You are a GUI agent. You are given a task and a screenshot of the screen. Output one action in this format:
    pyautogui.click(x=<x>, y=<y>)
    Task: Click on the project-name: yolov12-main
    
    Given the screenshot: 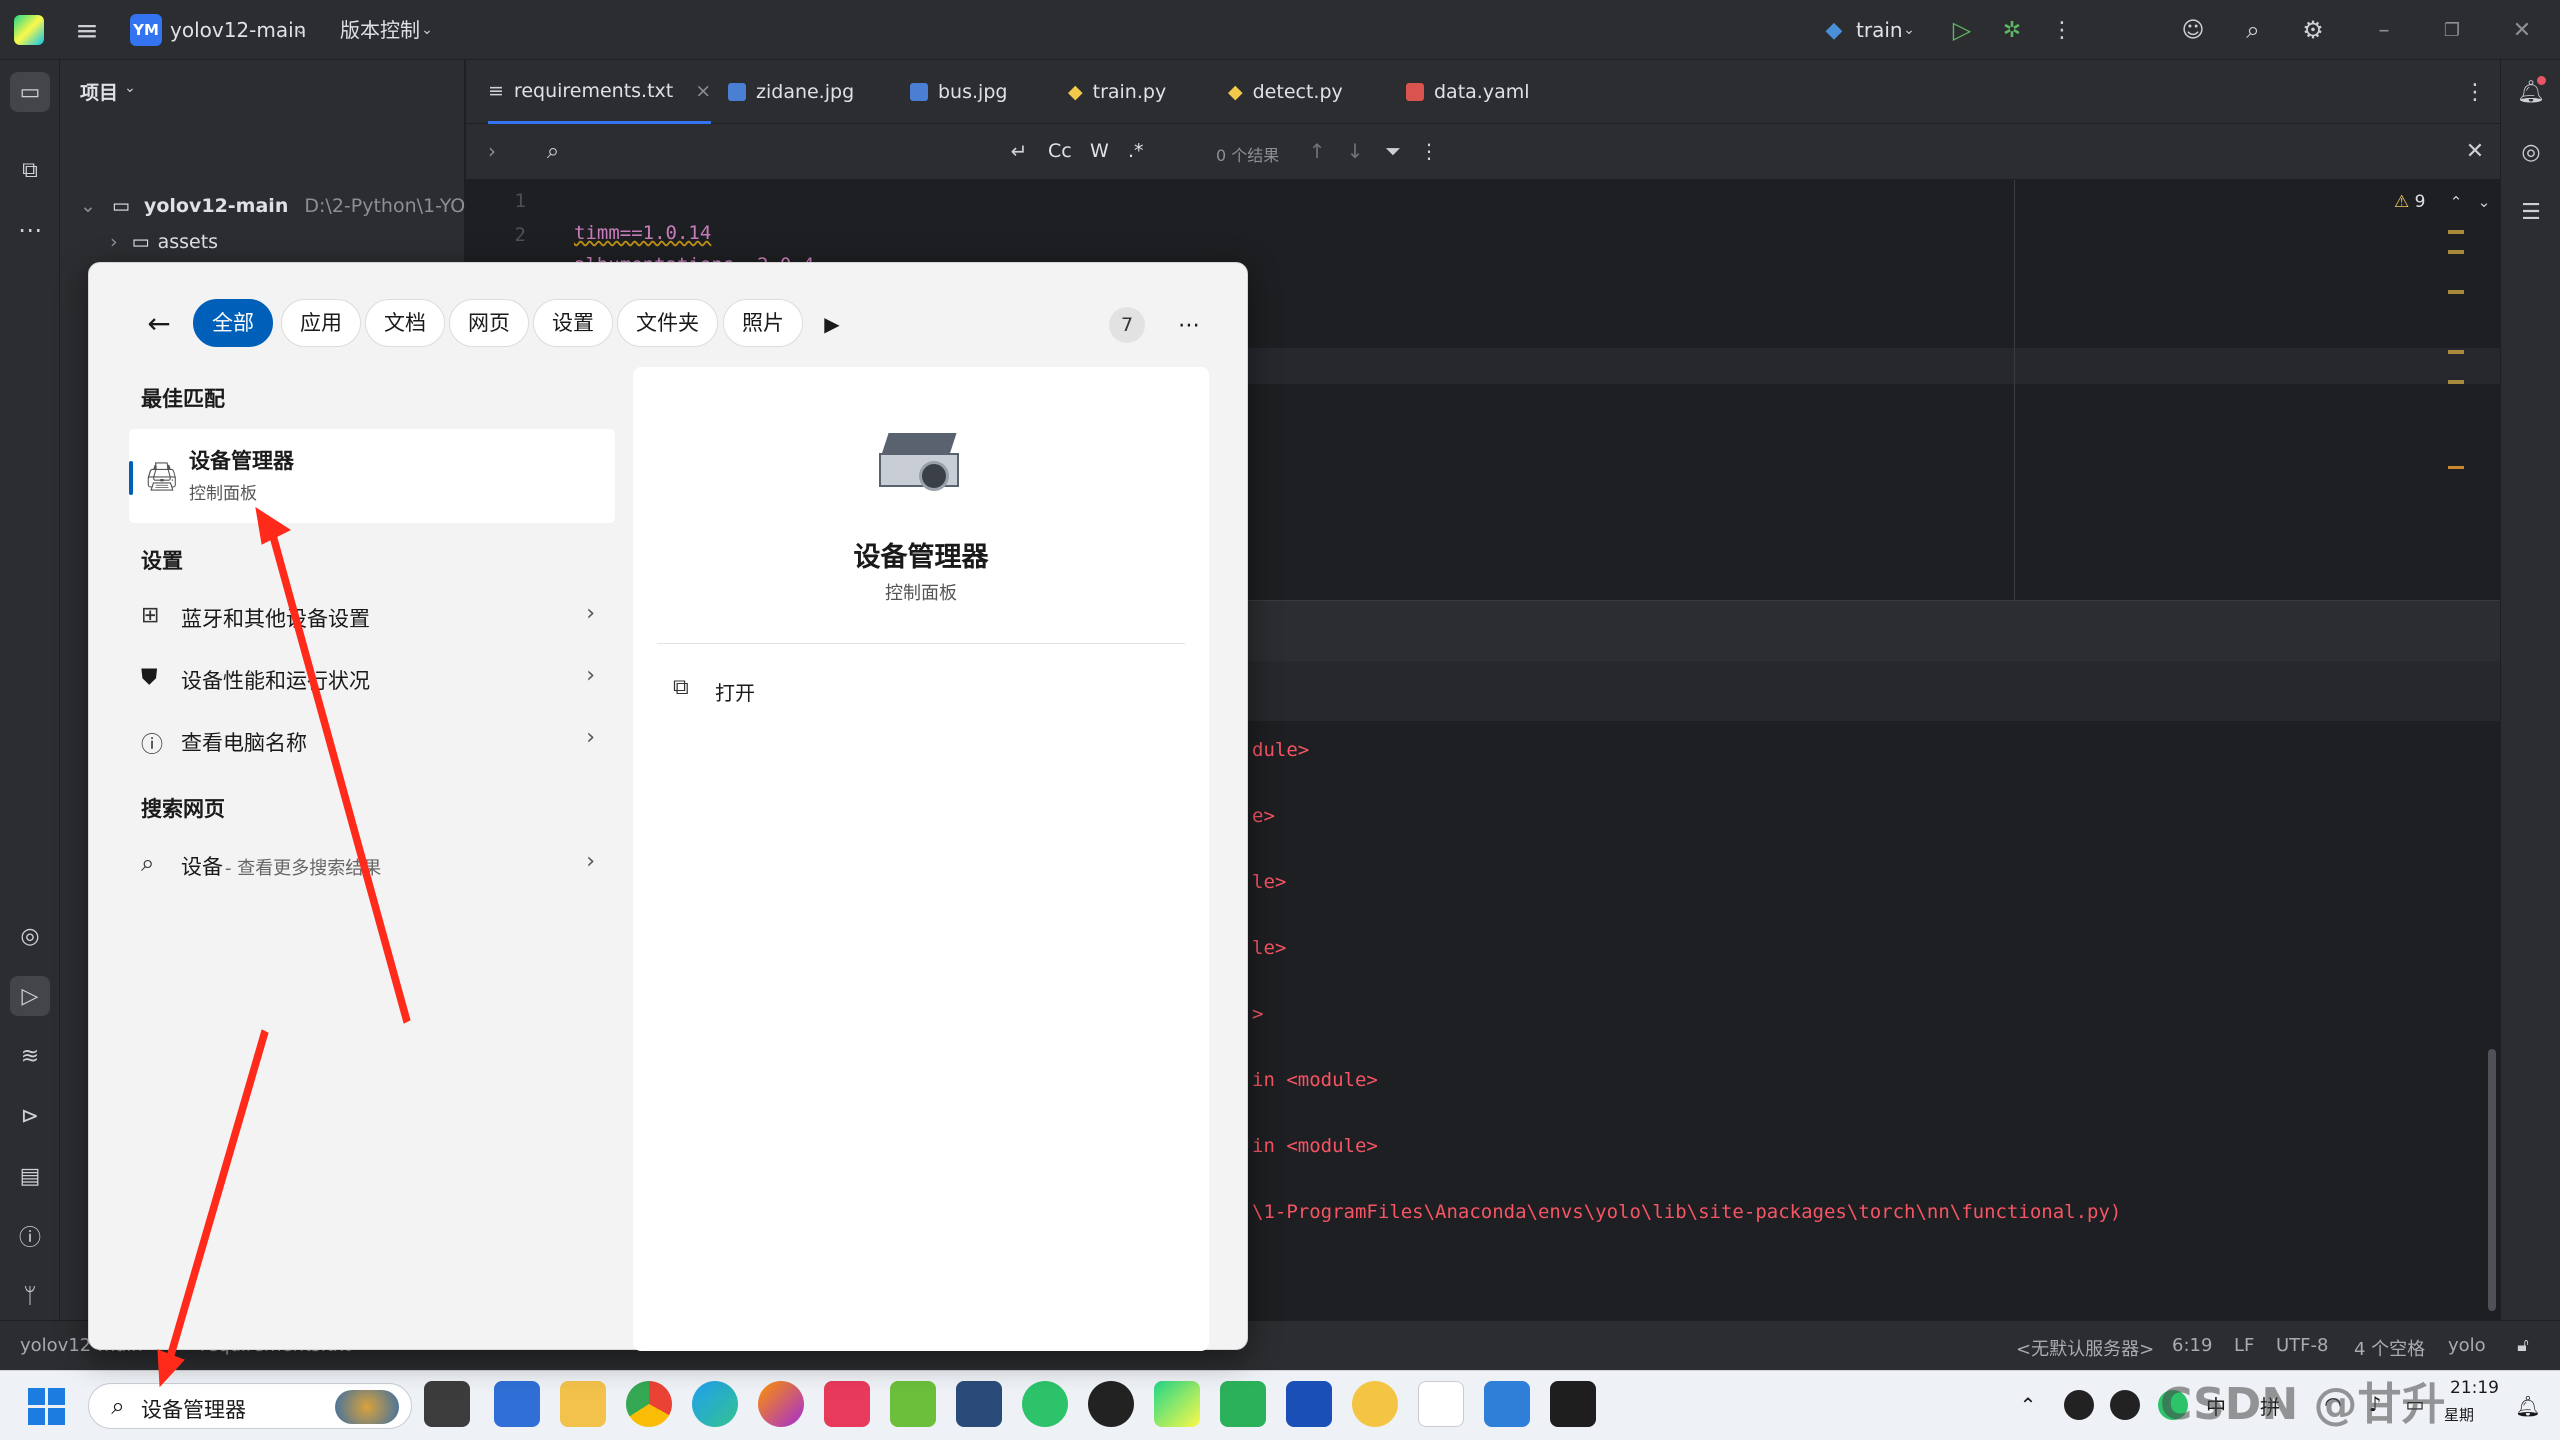 What is the action you would take?
    pyautogui.click(x=238, y=30)
    